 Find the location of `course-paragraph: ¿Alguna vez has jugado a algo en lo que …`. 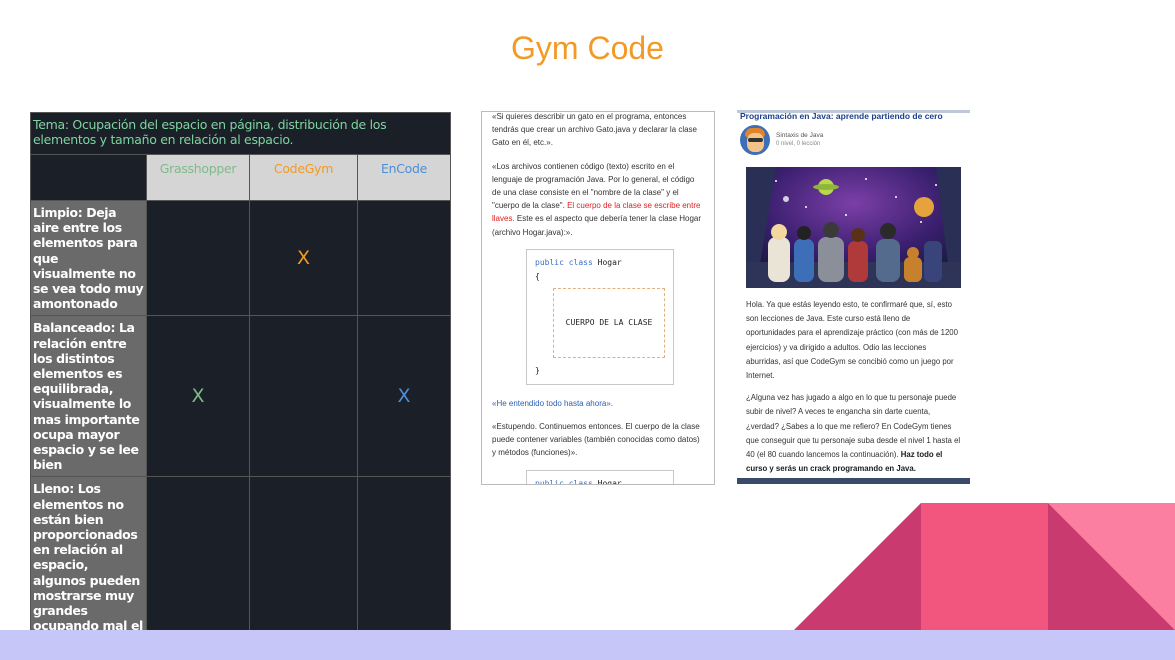

course-paragraph: ¿Alguna vez has jugado a algo en lo que … is located at coordinates (853, 433).